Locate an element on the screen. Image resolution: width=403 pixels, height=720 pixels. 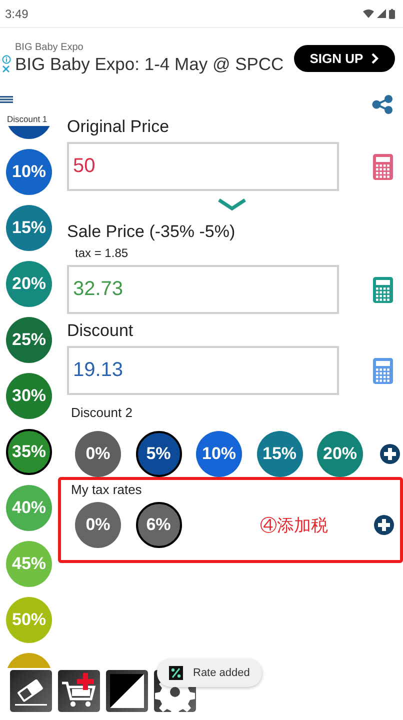
ad-banner: BIG Baby Expo BIG Baby Expo: 1-4 May @ SPCC SIGN UP is located at coordinates (201, 57).